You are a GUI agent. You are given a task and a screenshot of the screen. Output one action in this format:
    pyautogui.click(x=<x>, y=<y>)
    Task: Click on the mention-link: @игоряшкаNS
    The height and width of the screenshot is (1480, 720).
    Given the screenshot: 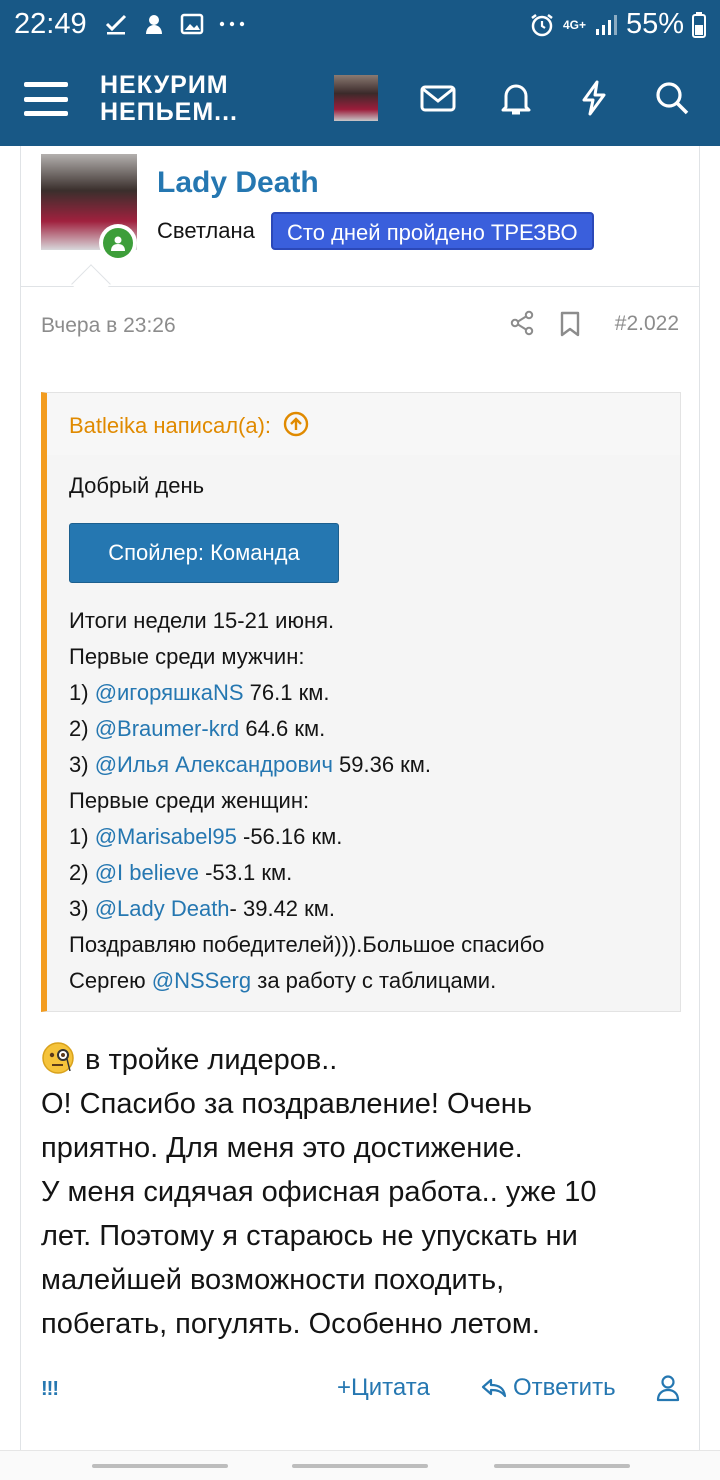 What is the action you would take?
    pyautogui.click(x=169, y=692)
    